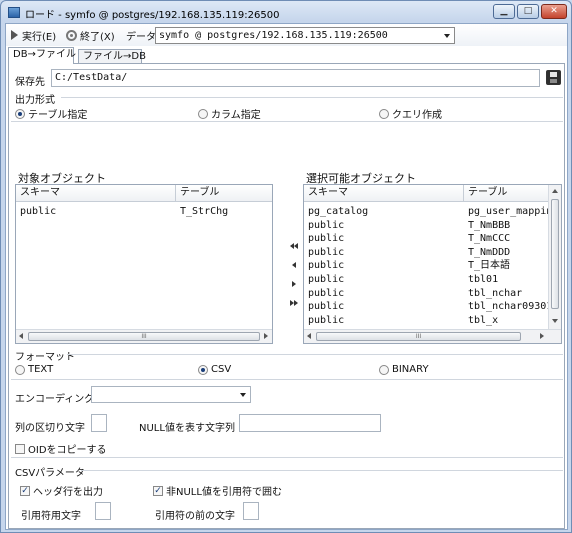  I want to click on run-label: 実行(E), so click(39, 37).